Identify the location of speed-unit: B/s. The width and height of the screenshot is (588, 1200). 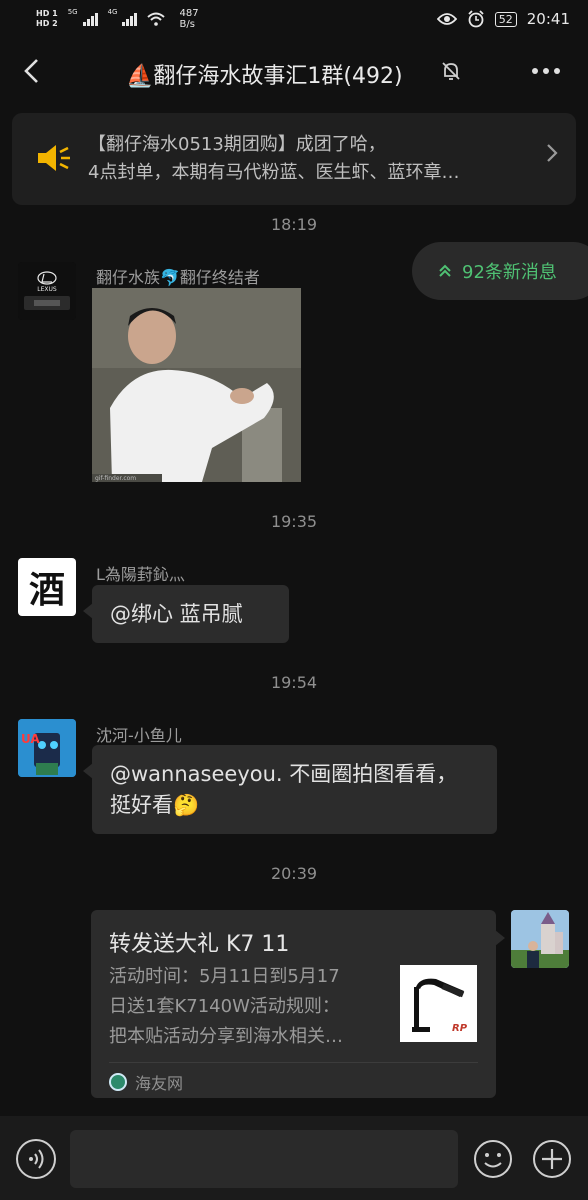
(187, 24).